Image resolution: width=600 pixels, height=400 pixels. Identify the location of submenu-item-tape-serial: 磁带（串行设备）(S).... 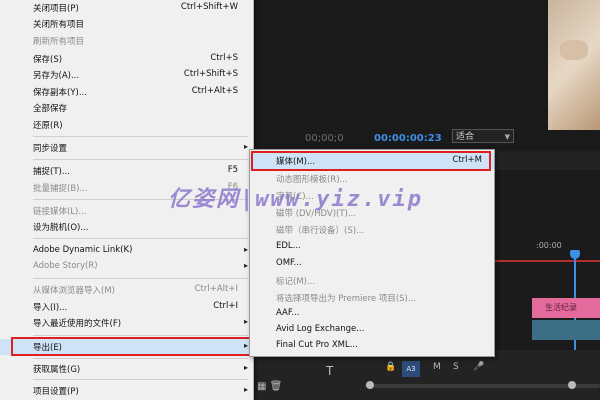
(320, 231).